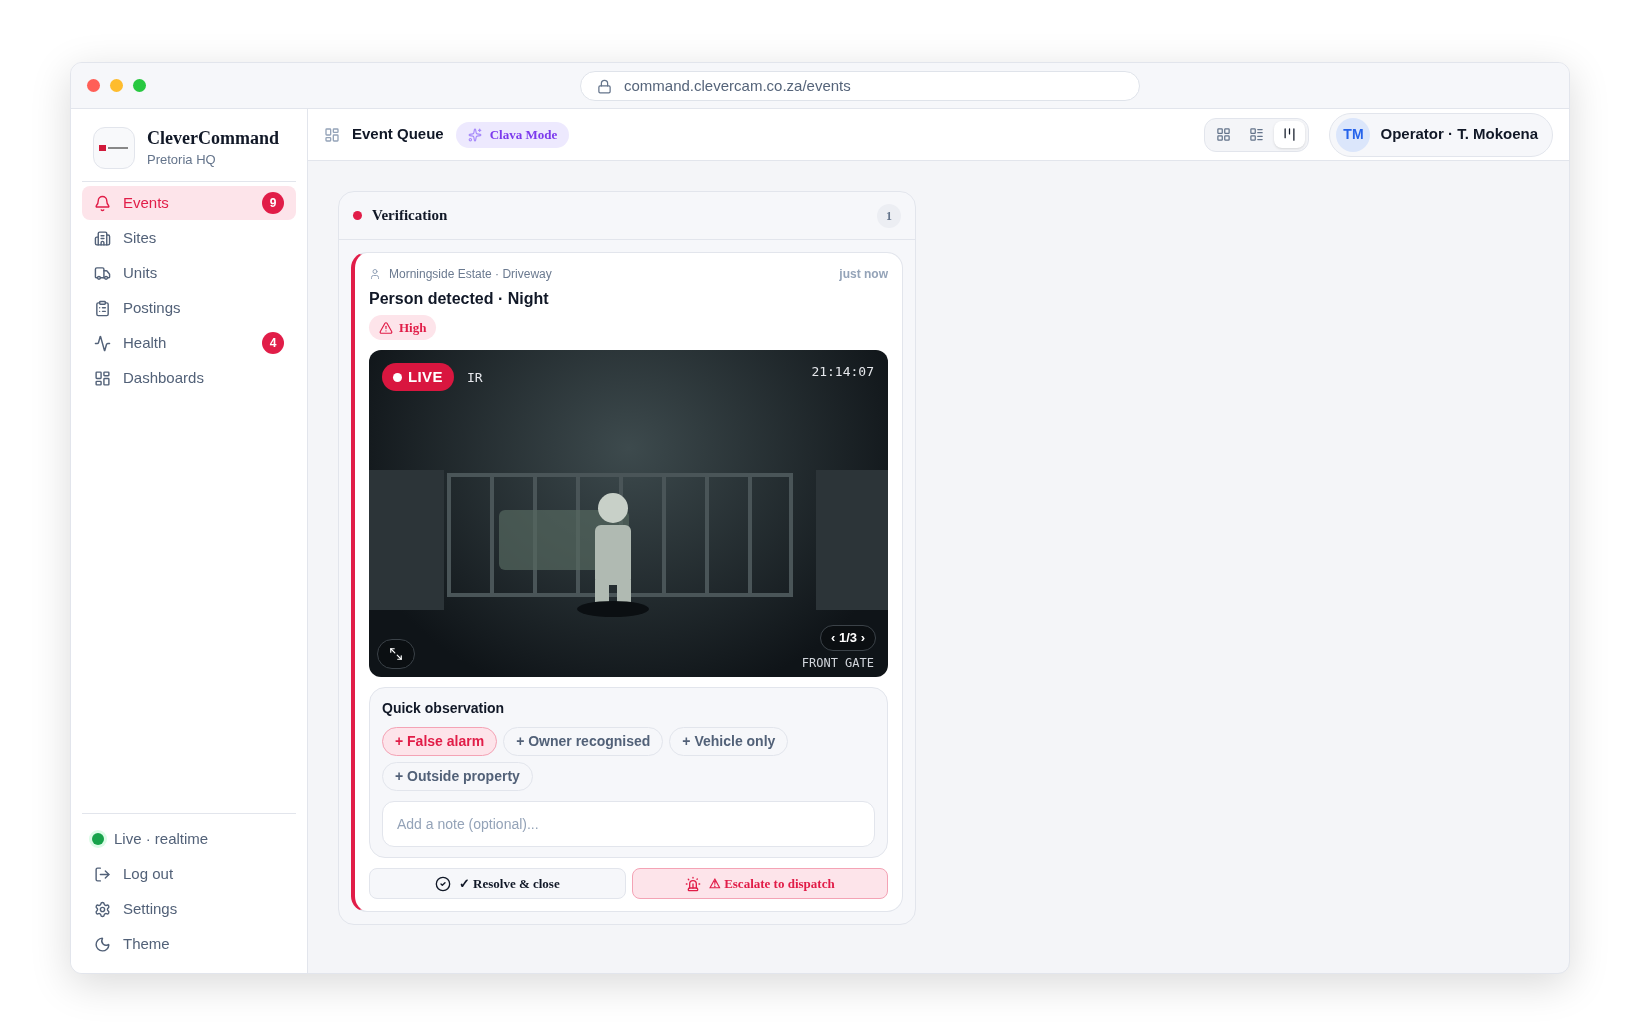 The height and width of the screenshot is (1036, 1640). I want to click on settings-icon, so click(102, 909).